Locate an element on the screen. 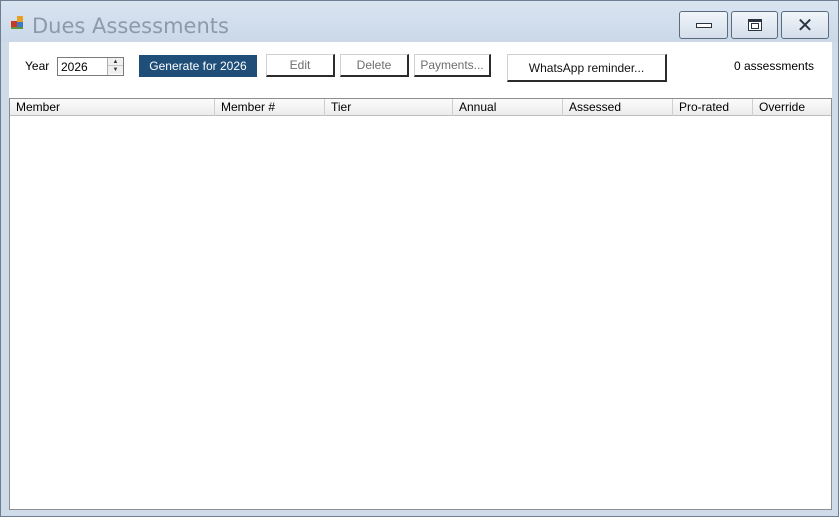  close-icon: ✕ is located at coordinates (805, 25).